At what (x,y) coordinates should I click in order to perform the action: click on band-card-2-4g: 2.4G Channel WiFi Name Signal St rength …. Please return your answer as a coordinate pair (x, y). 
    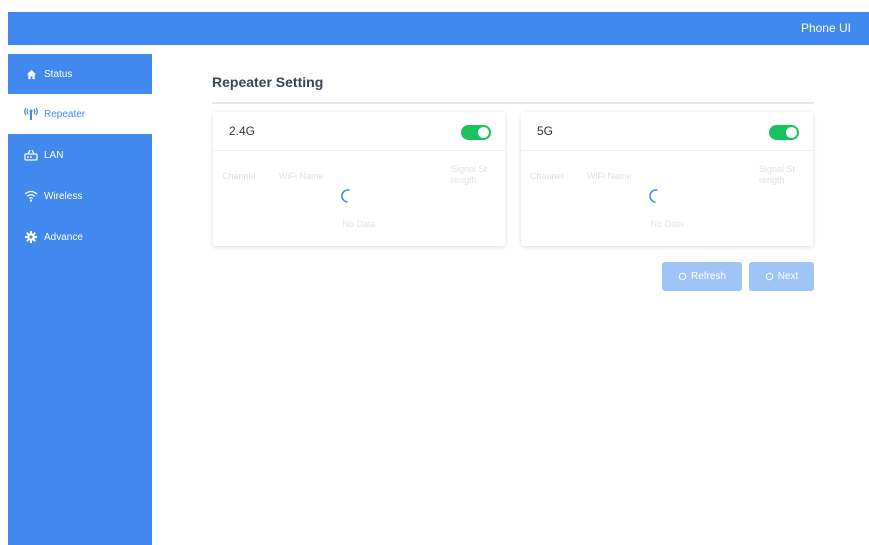
    Looking at the image, I should click on (359, 179).